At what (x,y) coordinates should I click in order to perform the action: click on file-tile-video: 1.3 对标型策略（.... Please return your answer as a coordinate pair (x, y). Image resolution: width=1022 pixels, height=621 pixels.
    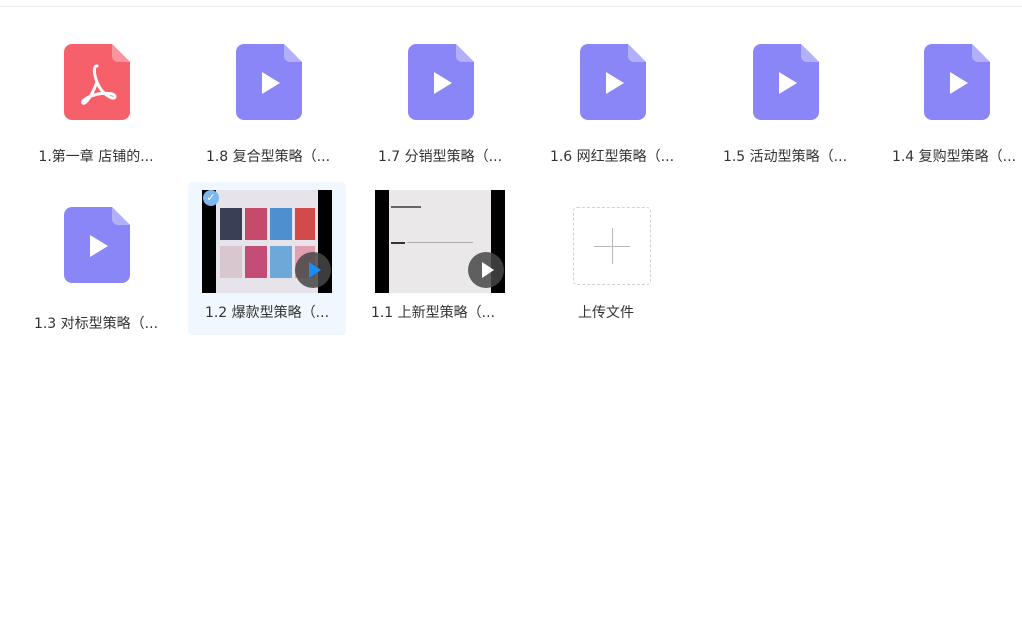
    Looking at the image, I should click on (96, 261).